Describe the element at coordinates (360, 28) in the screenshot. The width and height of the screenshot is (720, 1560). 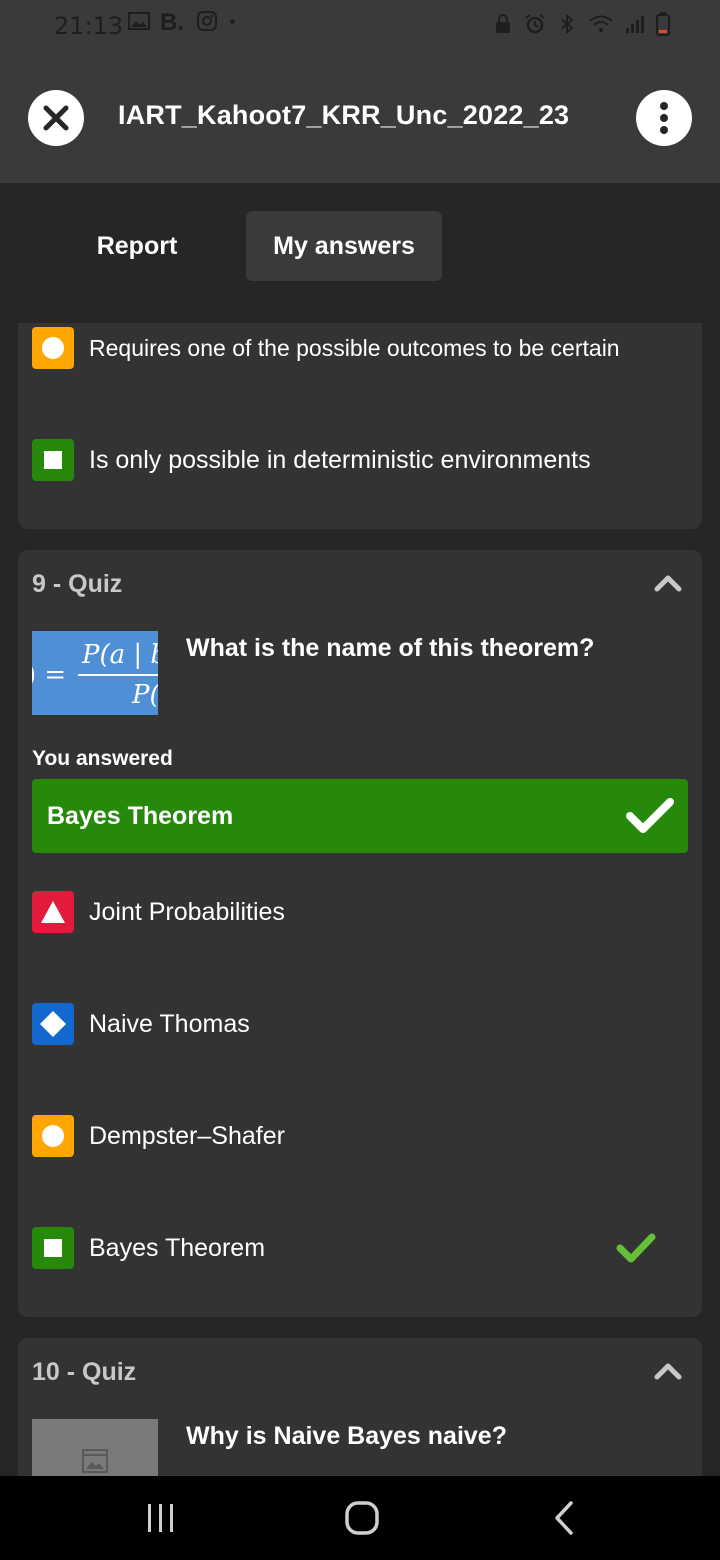
I see `status-bar: 21:13 B.` at that location.